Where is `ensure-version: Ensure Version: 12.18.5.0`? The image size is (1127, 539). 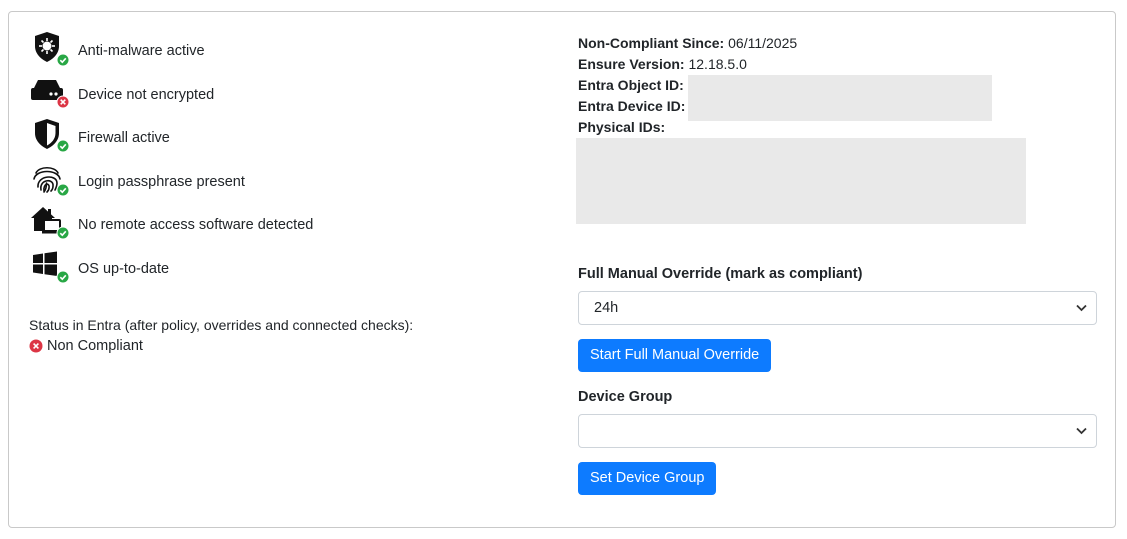
ensure-version: Ensure Version: 12.18.5.0 is located at coordinates (662, 64).